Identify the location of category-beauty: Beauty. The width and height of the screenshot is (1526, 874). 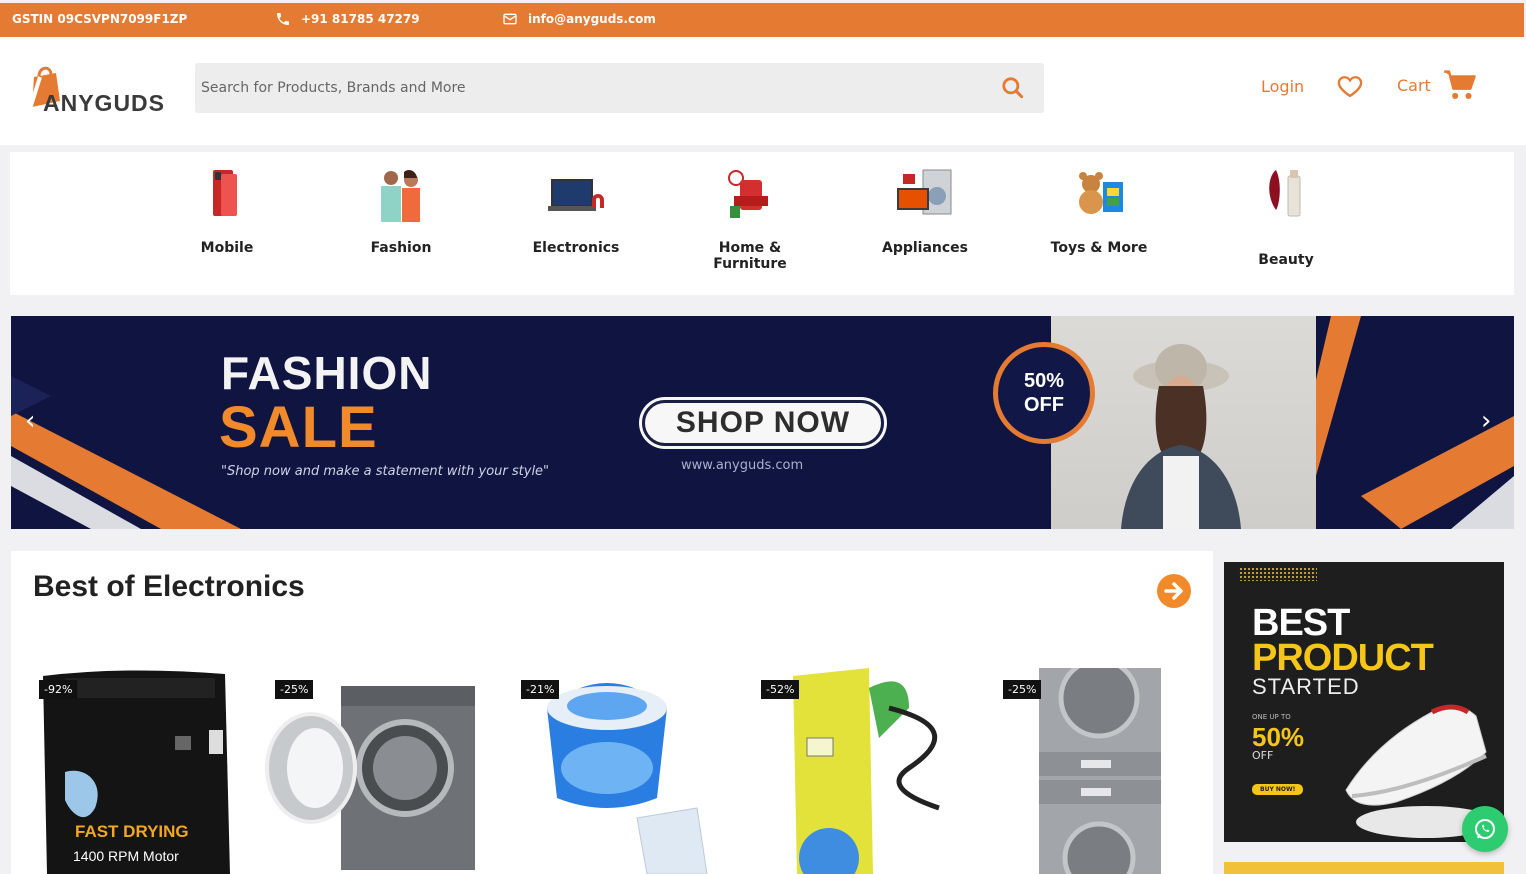
(1286, 217).